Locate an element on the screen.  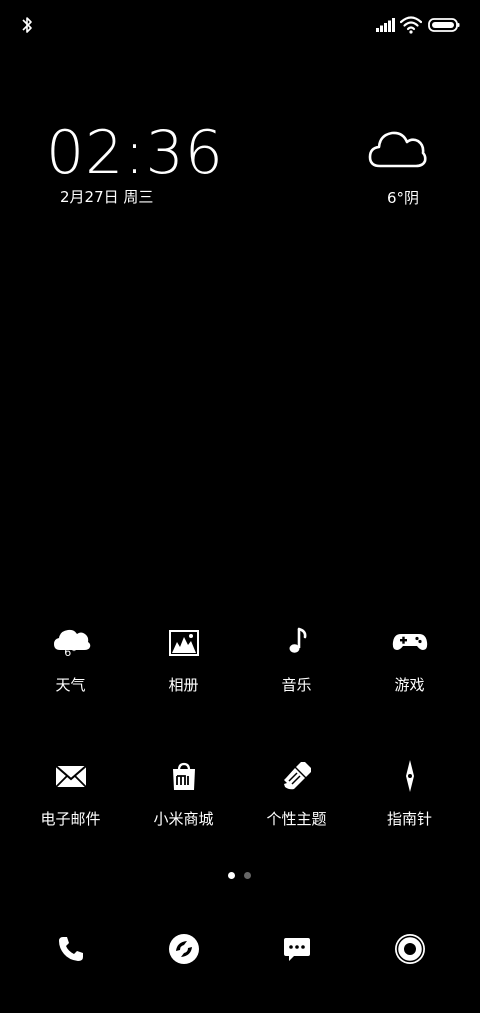
cloud-icon is located at coordinates (397, 149).